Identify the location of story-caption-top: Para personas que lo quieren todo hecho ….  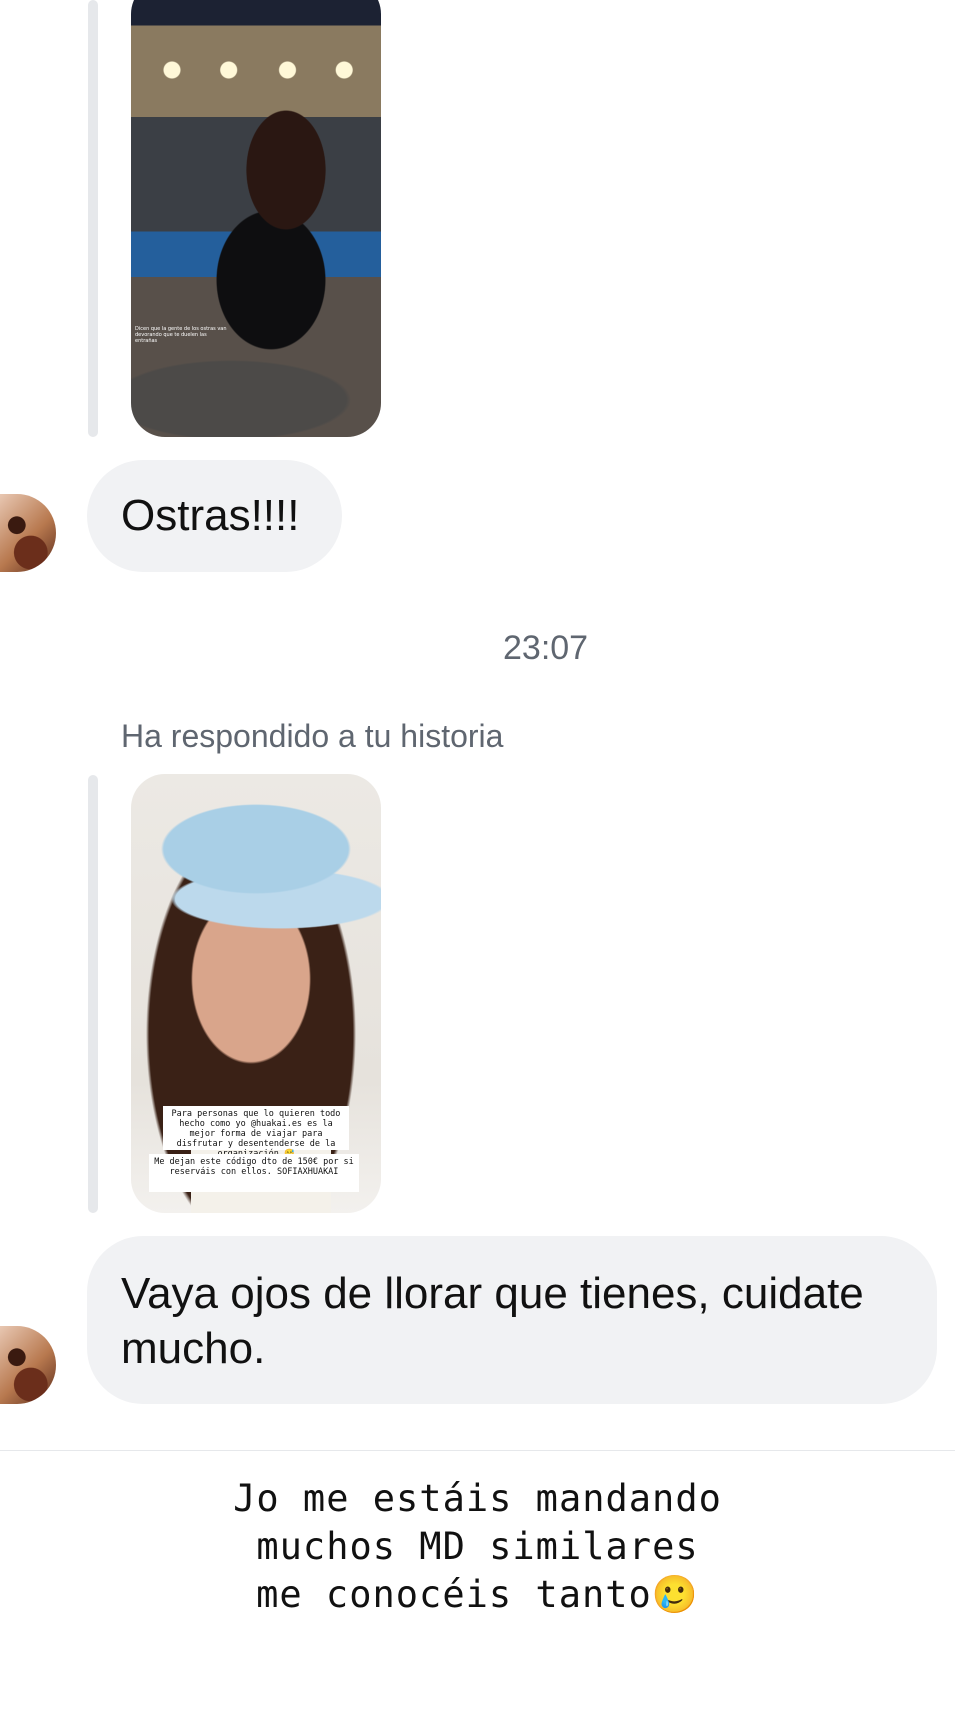
(256, 1132).